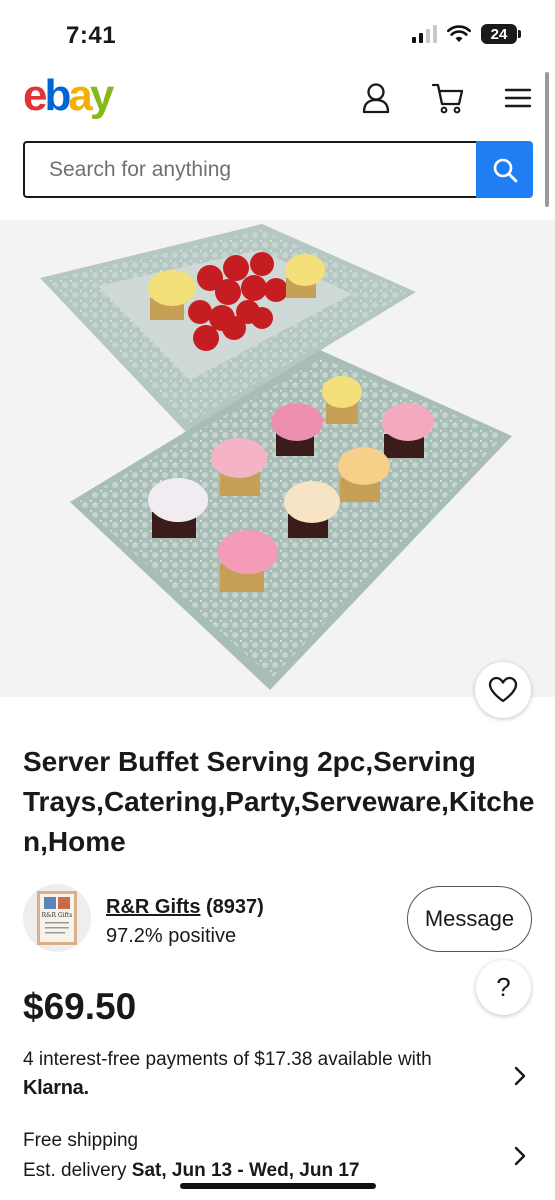 This screenshot has width=555, height=1200. What do you see at coordinates (80, 1006) in the screenshot?
I see `item-price: $69.50` at bounding box center [80, 1006].